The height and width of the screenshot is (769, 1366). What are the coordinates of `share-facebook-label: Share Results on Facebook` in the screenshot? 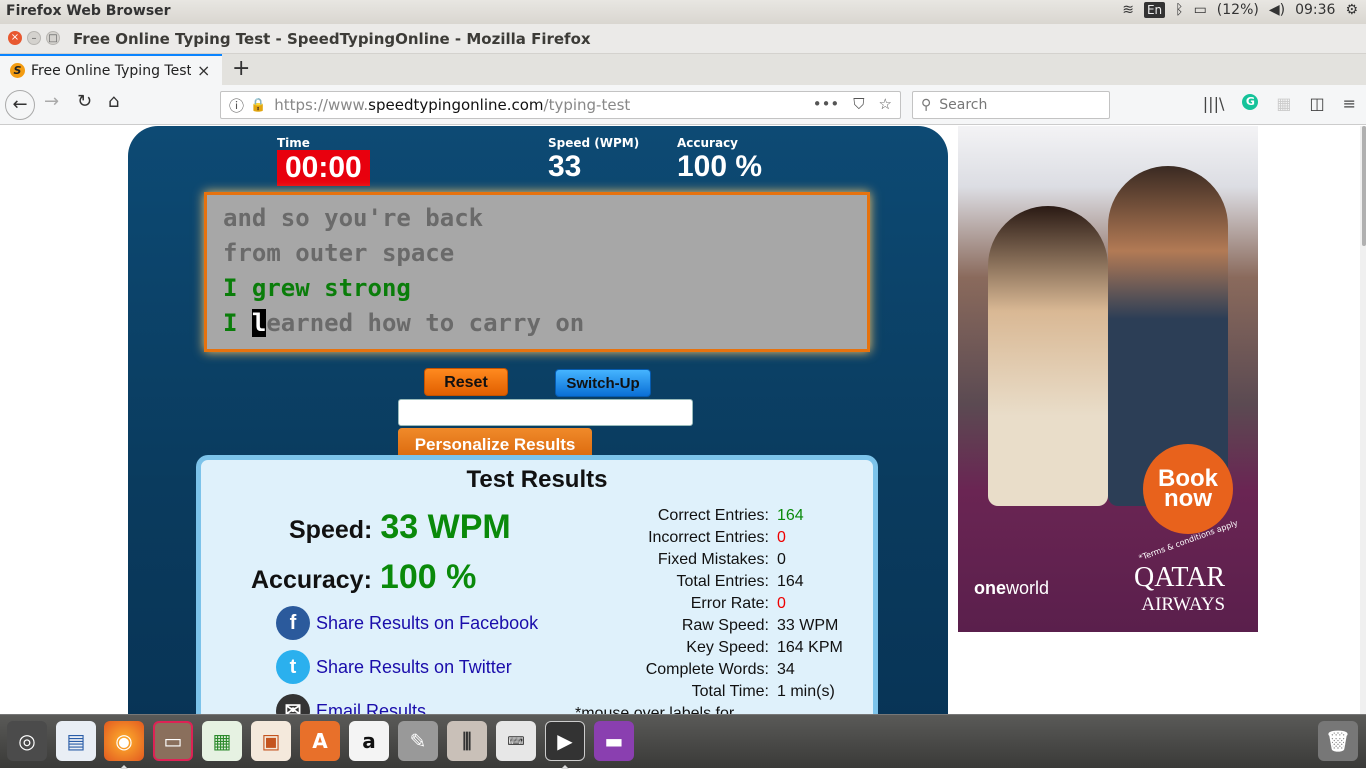 It's located at (427, 622).